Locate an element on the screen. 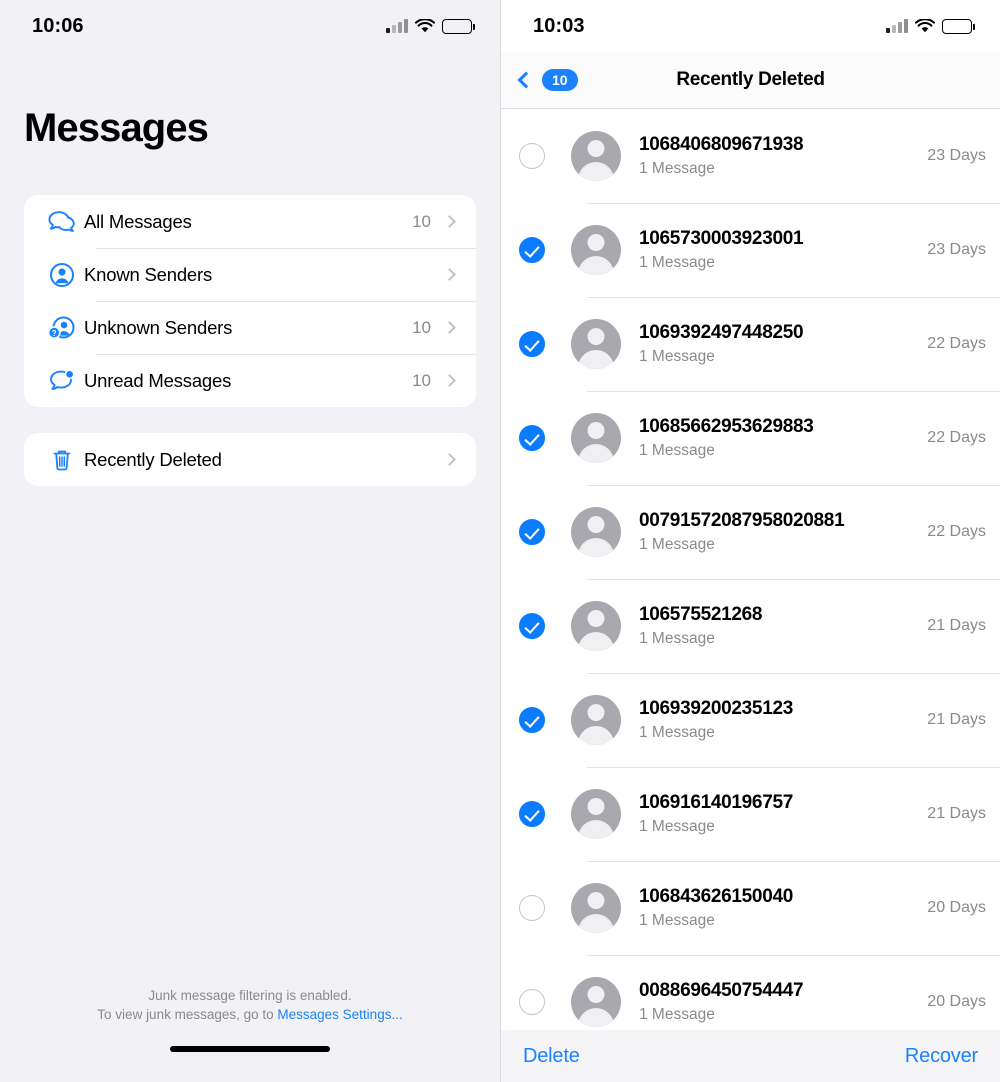 Image resolution: width=1000 pixels, height=1082 pixels. row-title: 106843626150040 is located at coordinates (716, 896).